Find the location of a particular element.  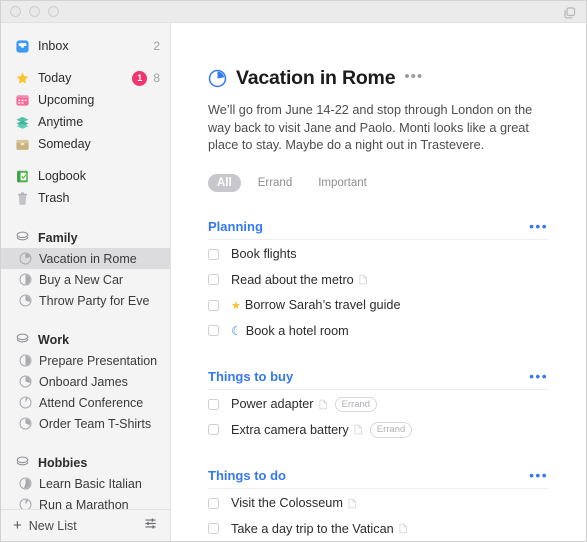

sidebar-item-count: 8 is located at coordinates (156, 78).